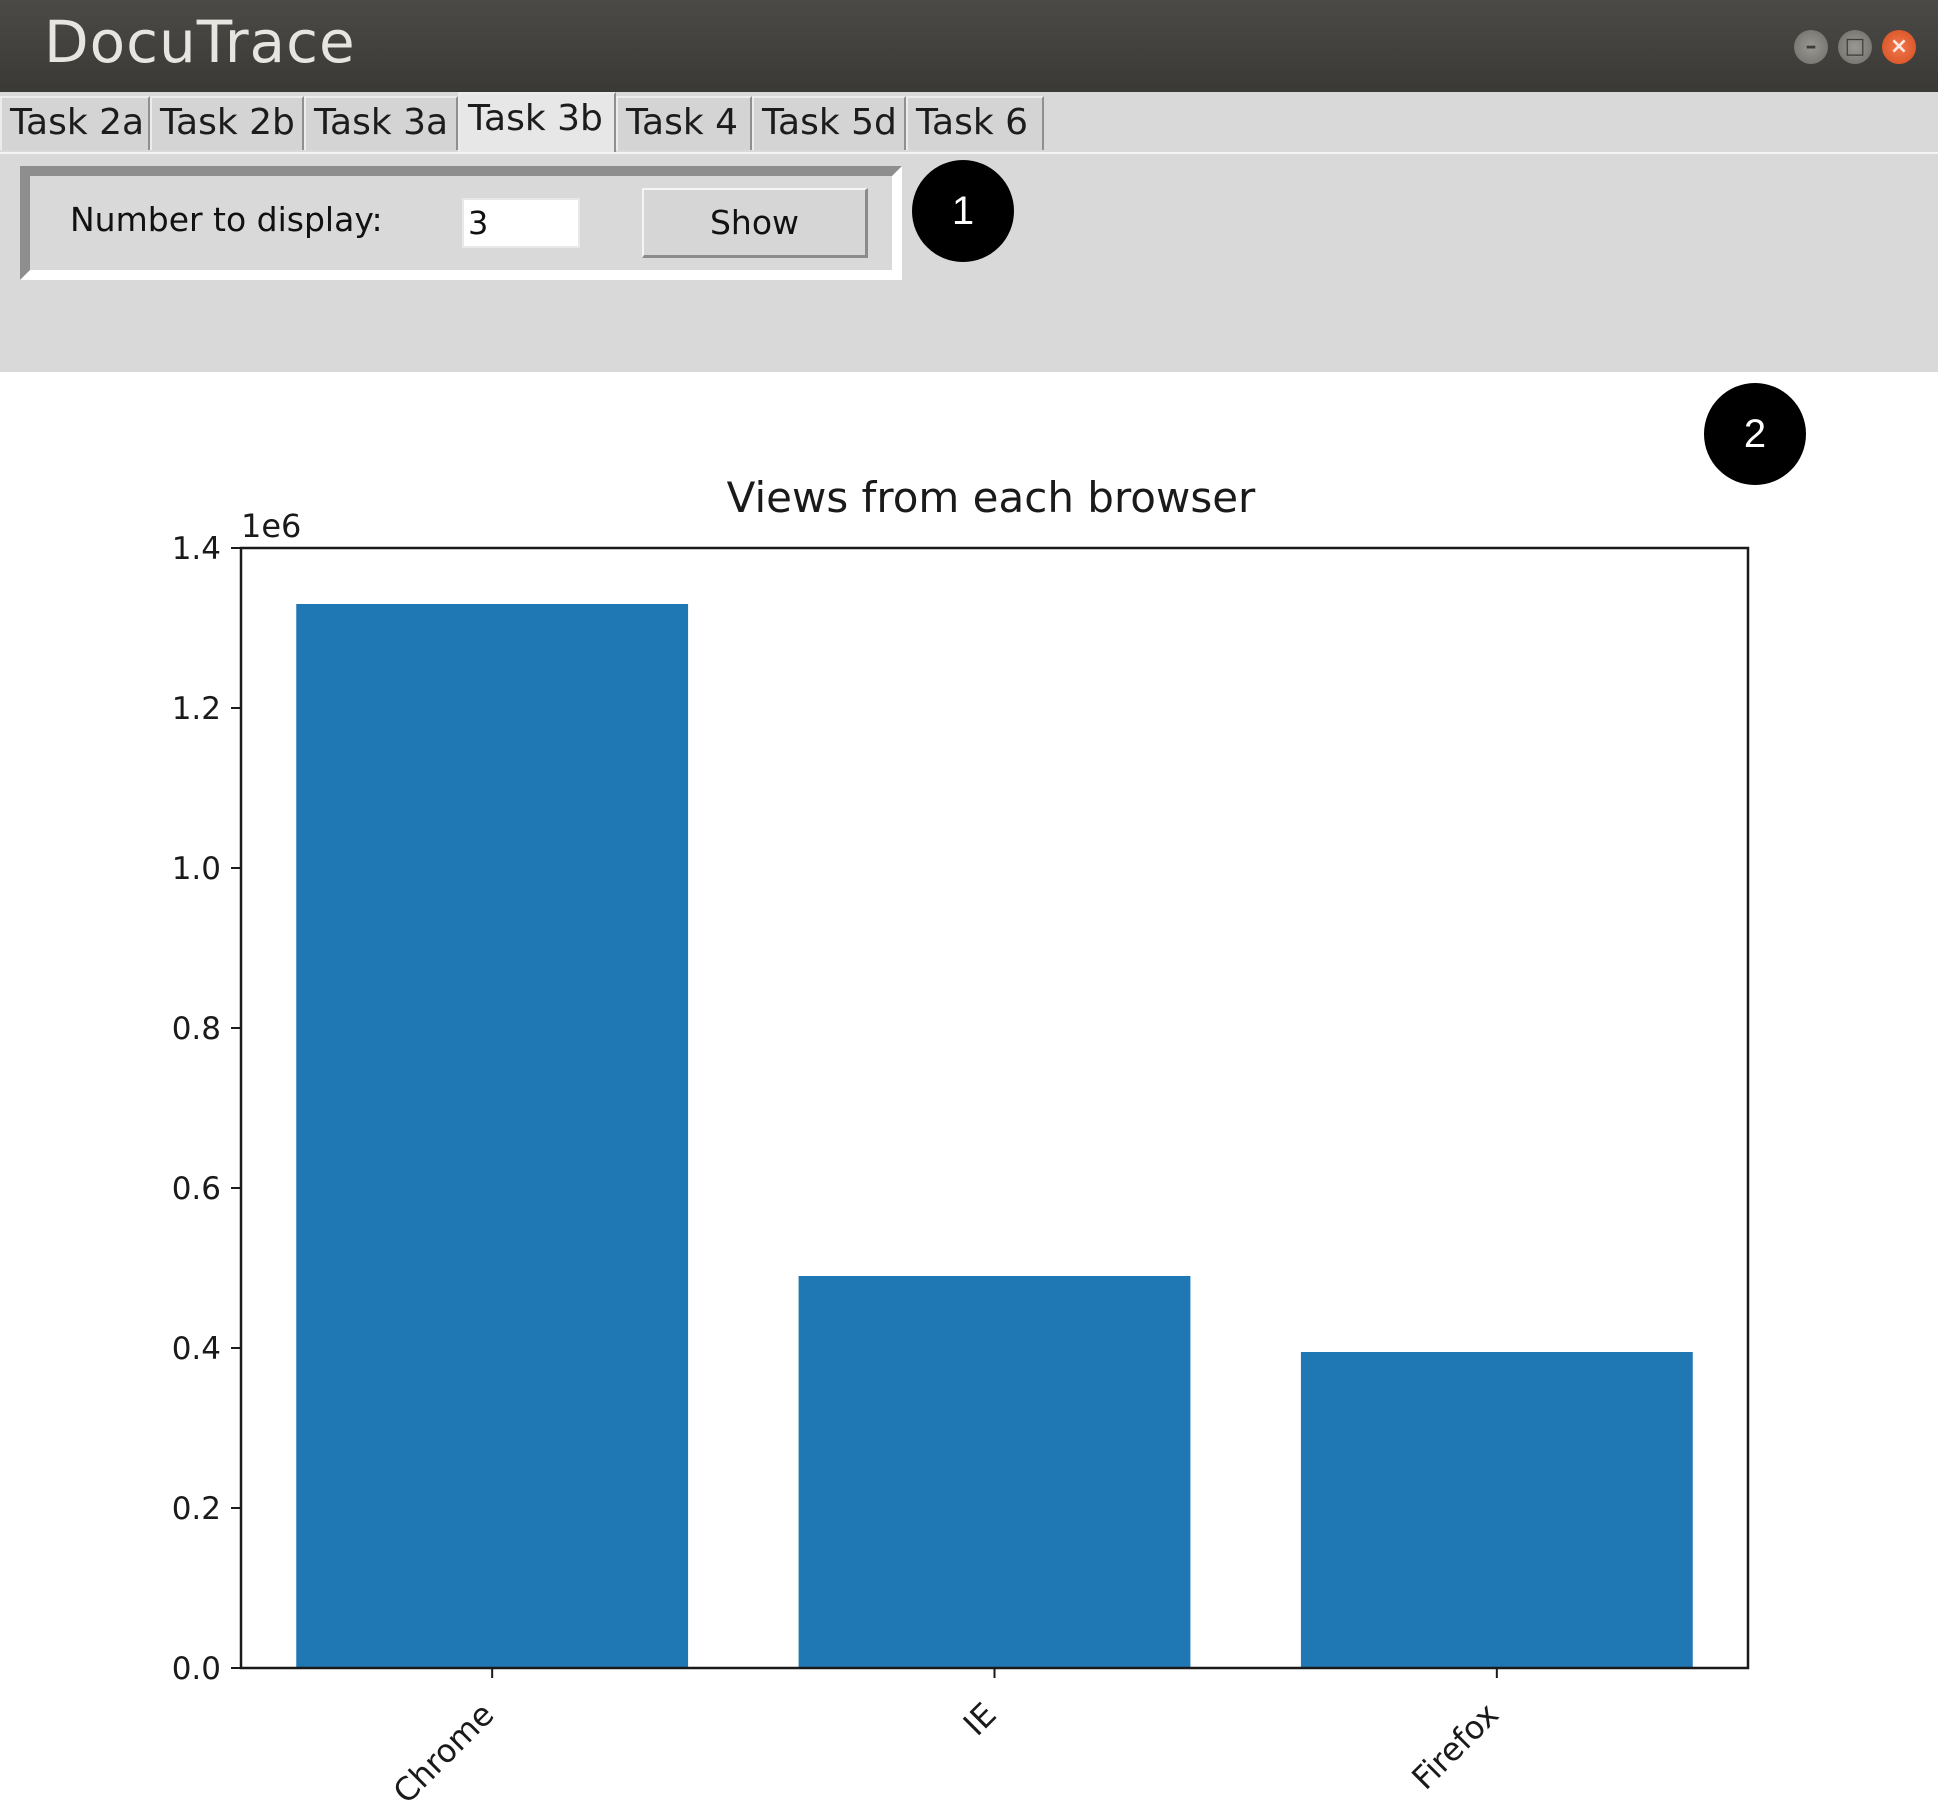 Image resolution: width=1938 pixels, height=1814 pixels. What do you see at coordinates (381, 123) in the screenshot?
I see `tab-task-3a: Task 3a` at bounding box center [381, 123].